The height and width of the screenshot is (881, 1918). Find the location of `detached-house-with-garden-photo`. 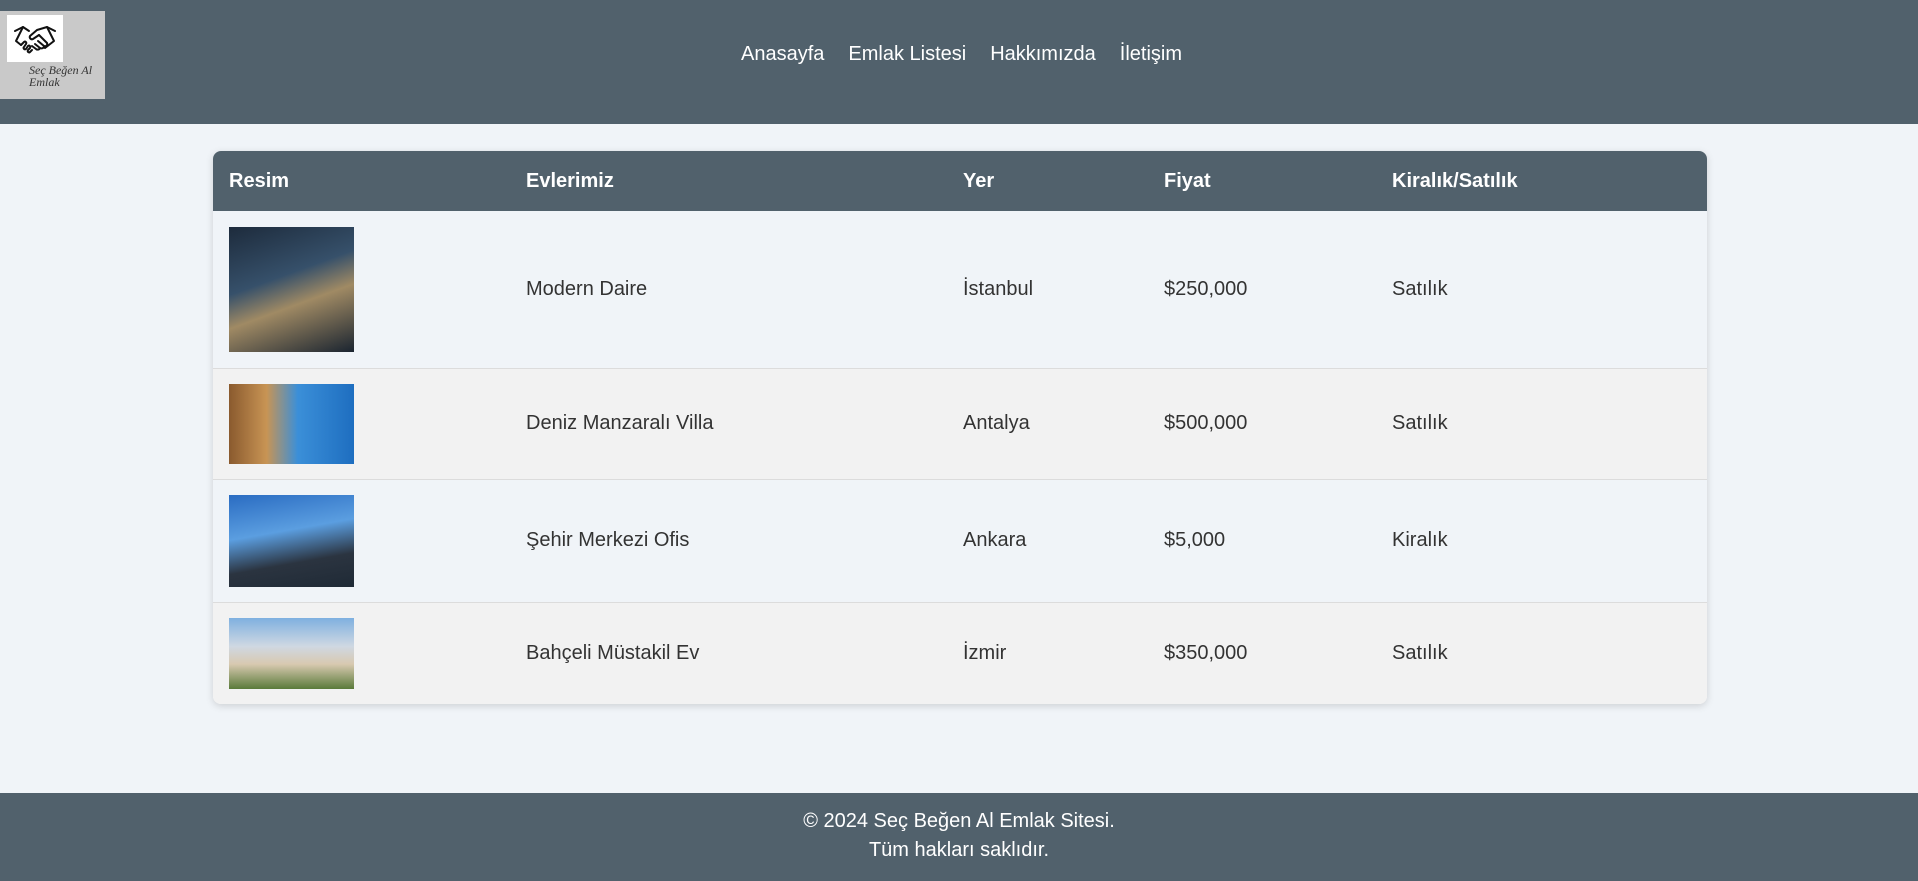

detached-house-with-garden-photo is located at coordinates (291, 653).